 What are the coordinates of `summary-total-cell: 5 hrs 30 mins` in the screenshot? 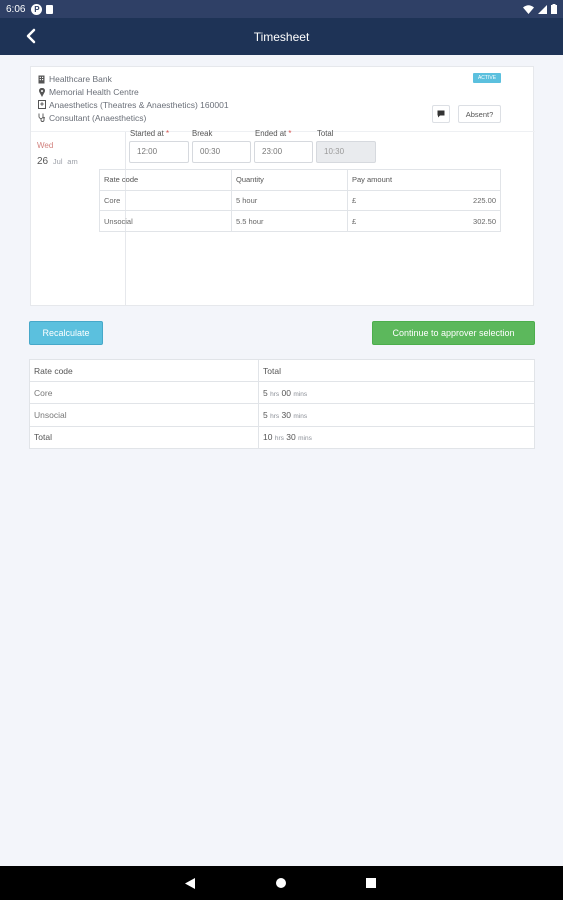 It's located at (396, 415).